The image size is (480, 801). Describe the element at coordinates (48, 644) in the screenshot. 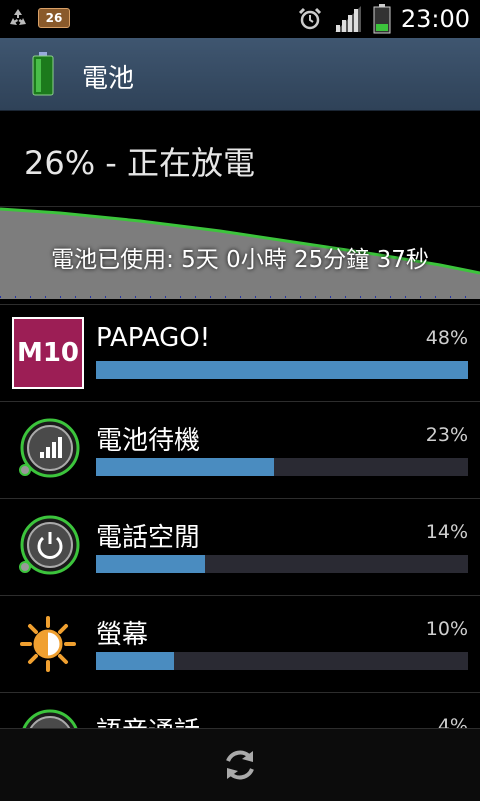

I see `brightness-icon` at that location.